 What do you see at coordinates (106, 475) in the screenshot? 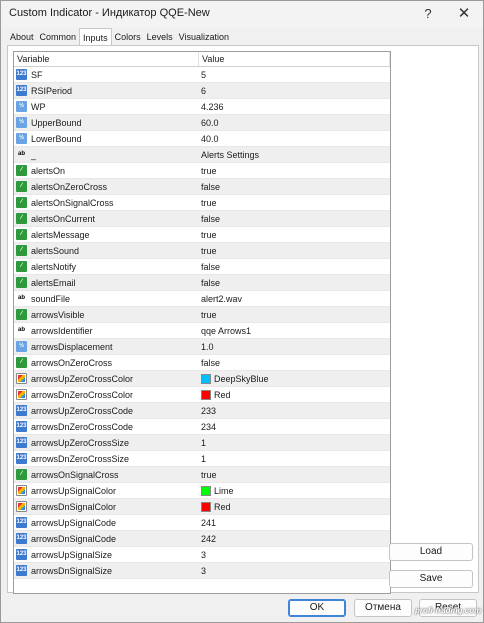
I see `variable-cell: ⁄ arrowsOnSignalCross` at bounding box center [106, 475].